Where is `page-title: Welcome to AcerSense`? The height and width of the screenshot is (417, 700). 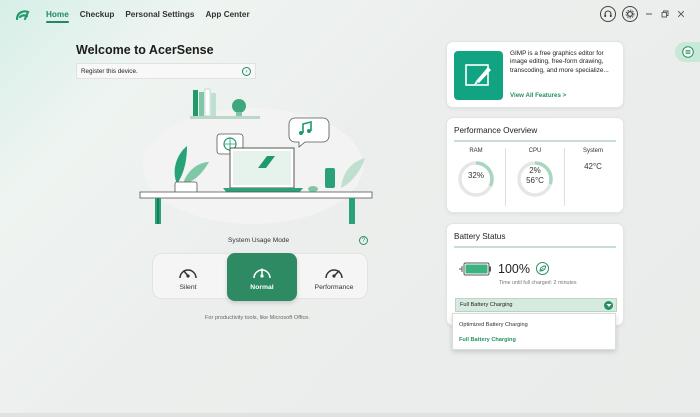
page-title: Welcome to AcerSense is located at coordinates (145, 50).